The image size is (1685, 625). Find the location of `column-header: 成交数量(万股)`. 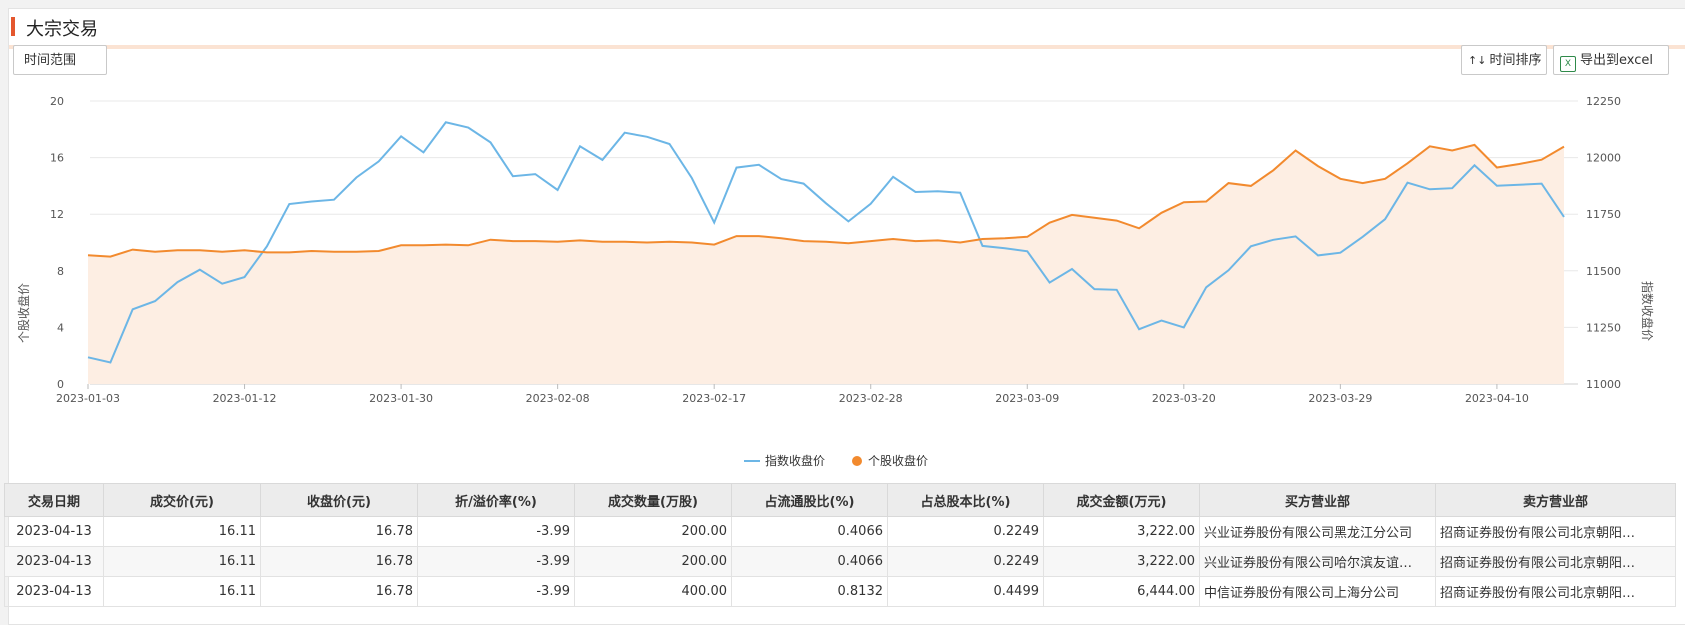

column-header: 成交数量(万股) is located at coordinates (653, 500).